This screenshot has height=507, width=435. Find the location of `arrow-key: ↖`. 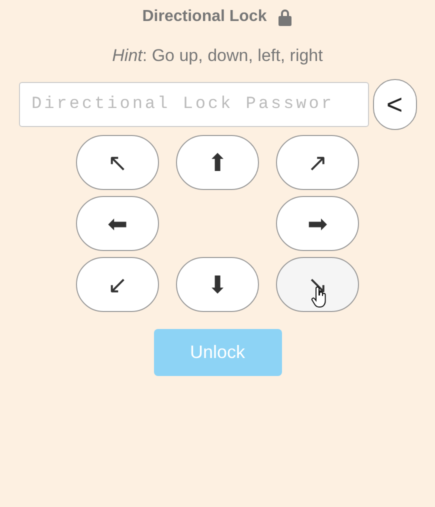

arrow-key: ↖ is located at coordinates (117, 162).